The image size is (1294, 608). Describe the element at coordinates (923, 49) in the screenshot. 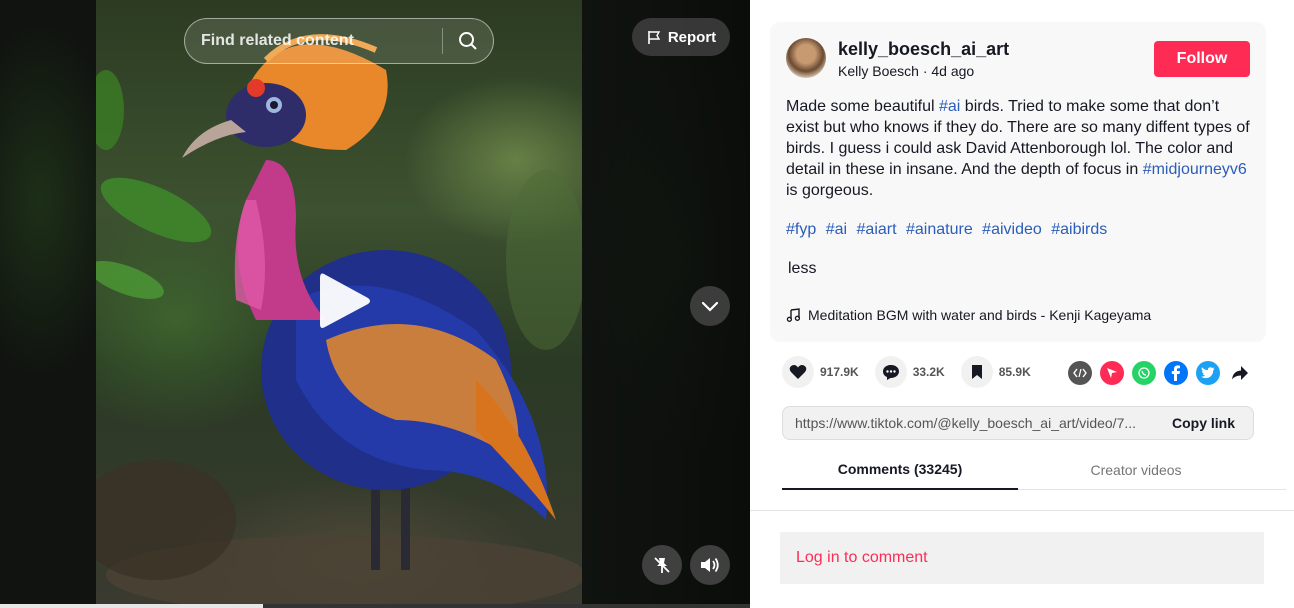

I see `username: kelly_boesch_ai_art` at that location.